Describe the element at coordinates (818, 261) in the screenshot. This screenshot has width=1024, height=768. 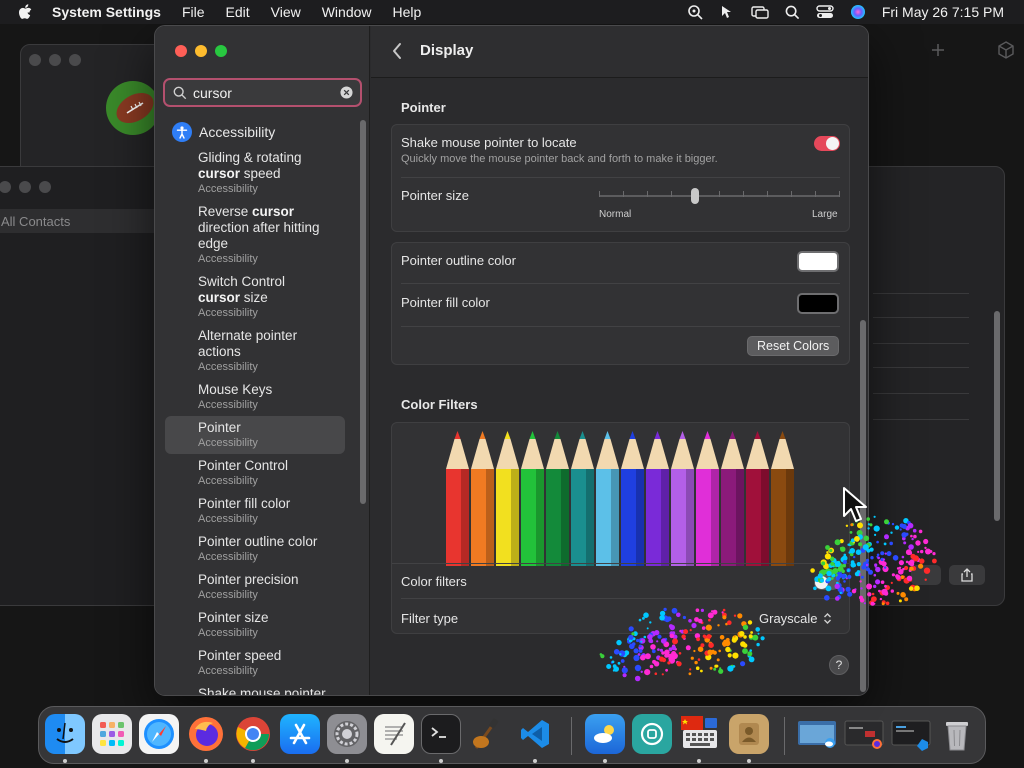
I see `outline-color-well` at that location.